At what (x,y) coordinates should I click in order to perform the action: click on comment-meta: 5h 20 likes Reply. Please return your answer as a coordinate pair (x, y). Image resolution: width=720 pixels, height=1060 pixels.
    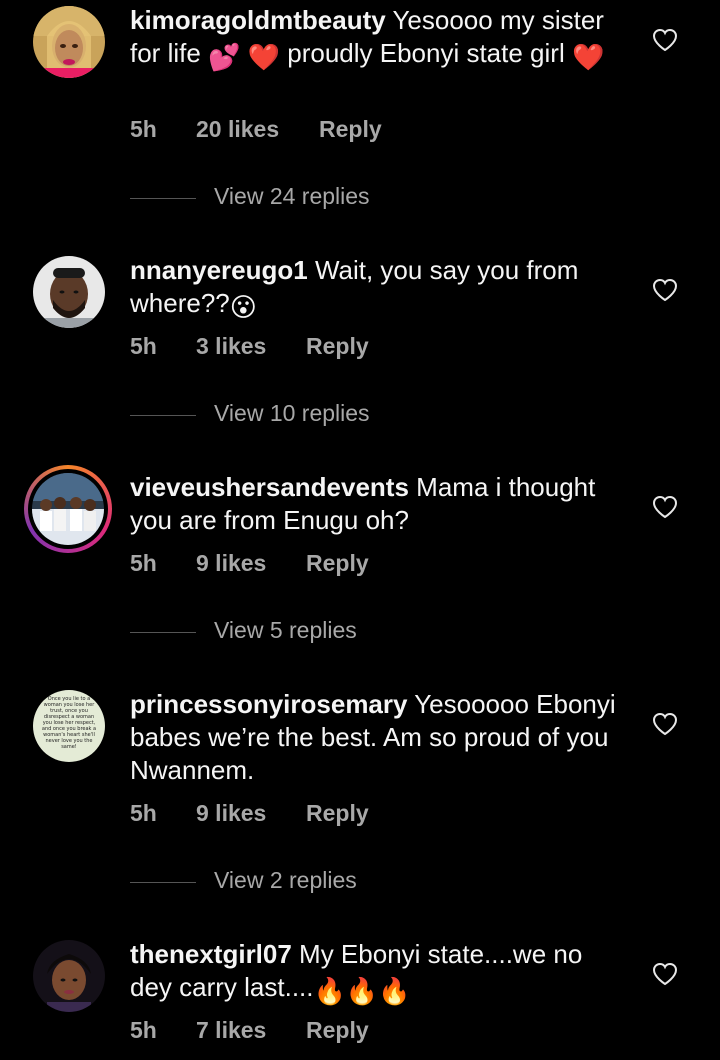
    Looking at the image, I should click on (256, 129).